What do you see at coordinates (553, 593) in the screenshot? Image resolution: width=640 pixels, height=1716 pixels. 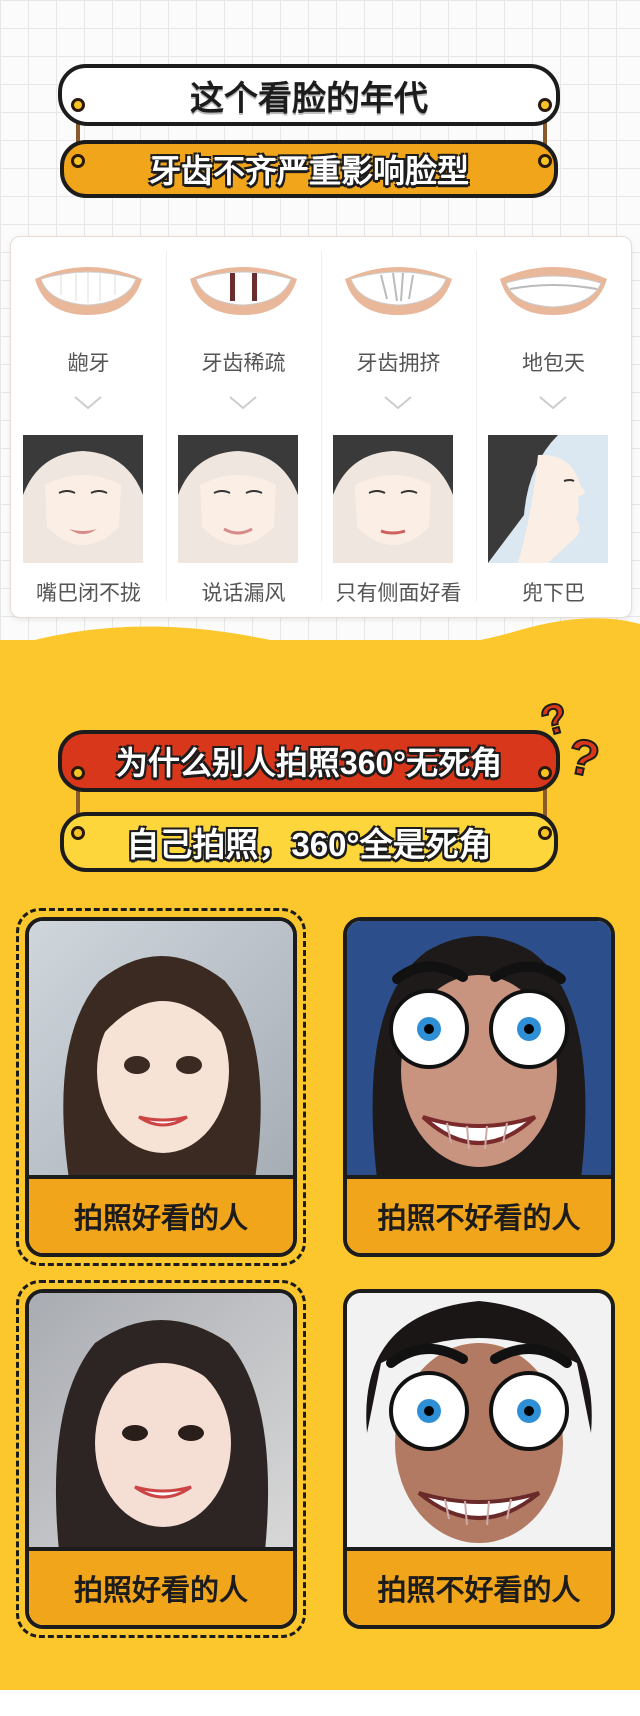 I see `teeth-effect-label: 兜下巴` at bounding box center [553, 593].